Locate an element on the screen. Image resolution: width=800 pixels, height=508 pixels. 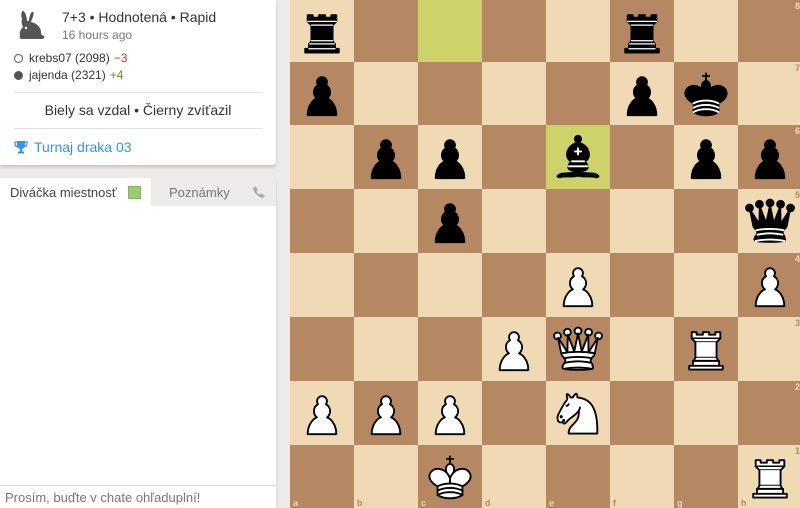
square-f1: f is located at coordinates (642, 476).